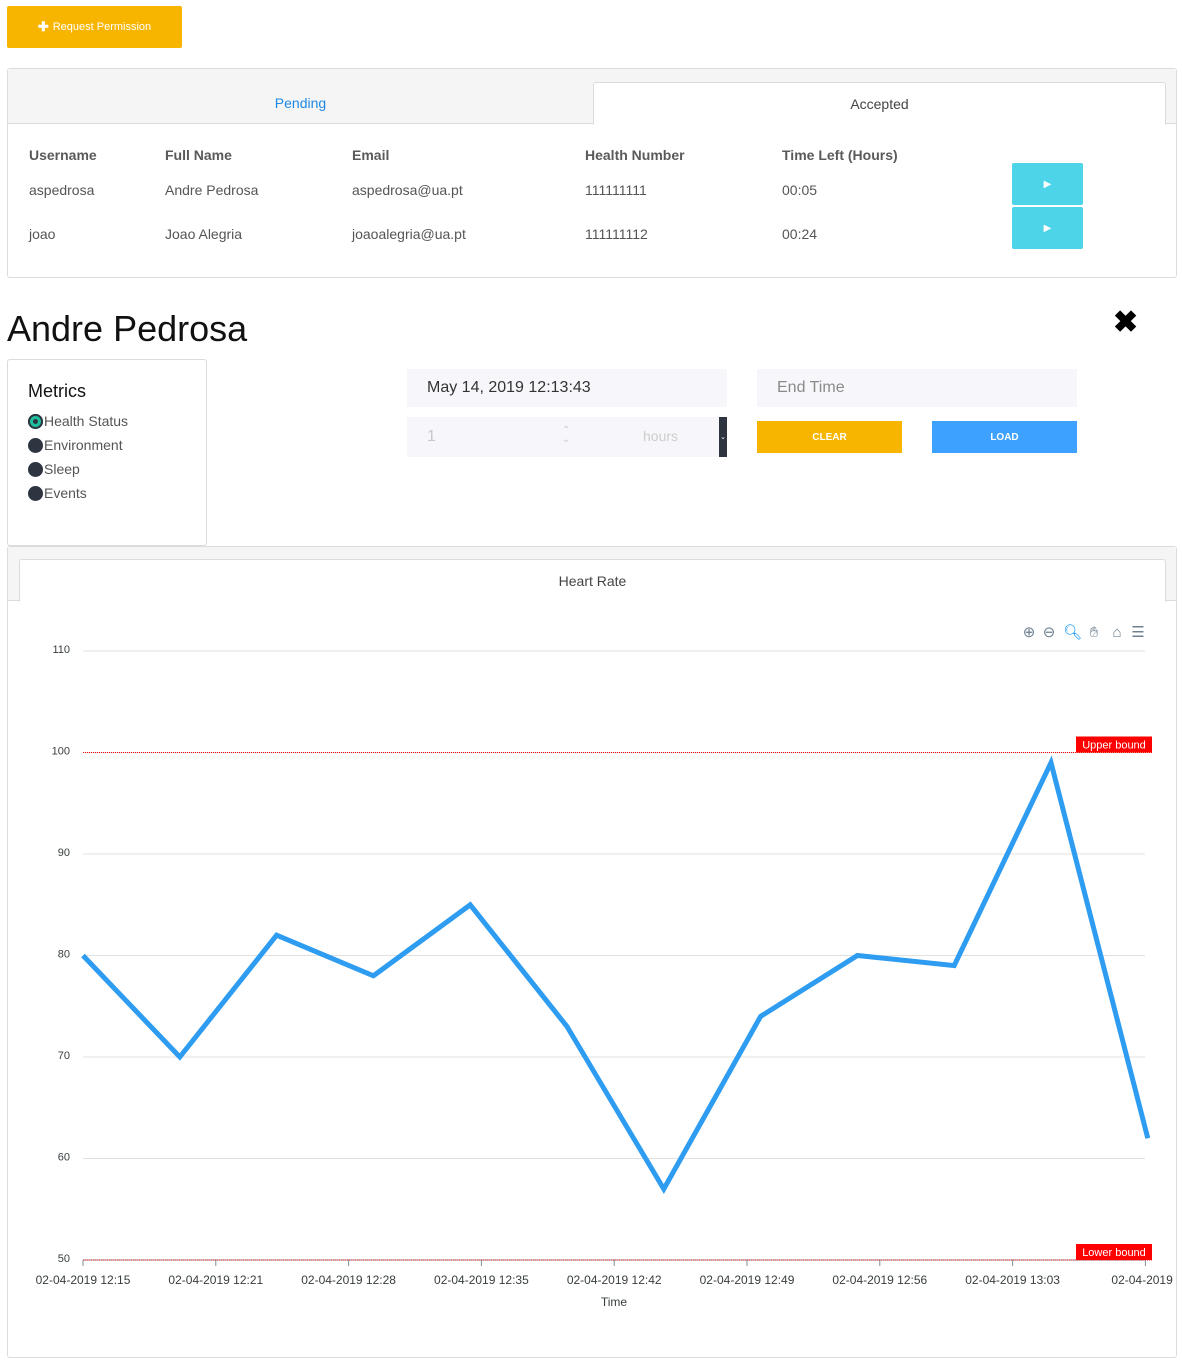 The image size is (1182, 1363). What do you see at coordinates (61, 650) in the screenshot?
I see `y-tick-label: 110` at bounding box center [61, 650].